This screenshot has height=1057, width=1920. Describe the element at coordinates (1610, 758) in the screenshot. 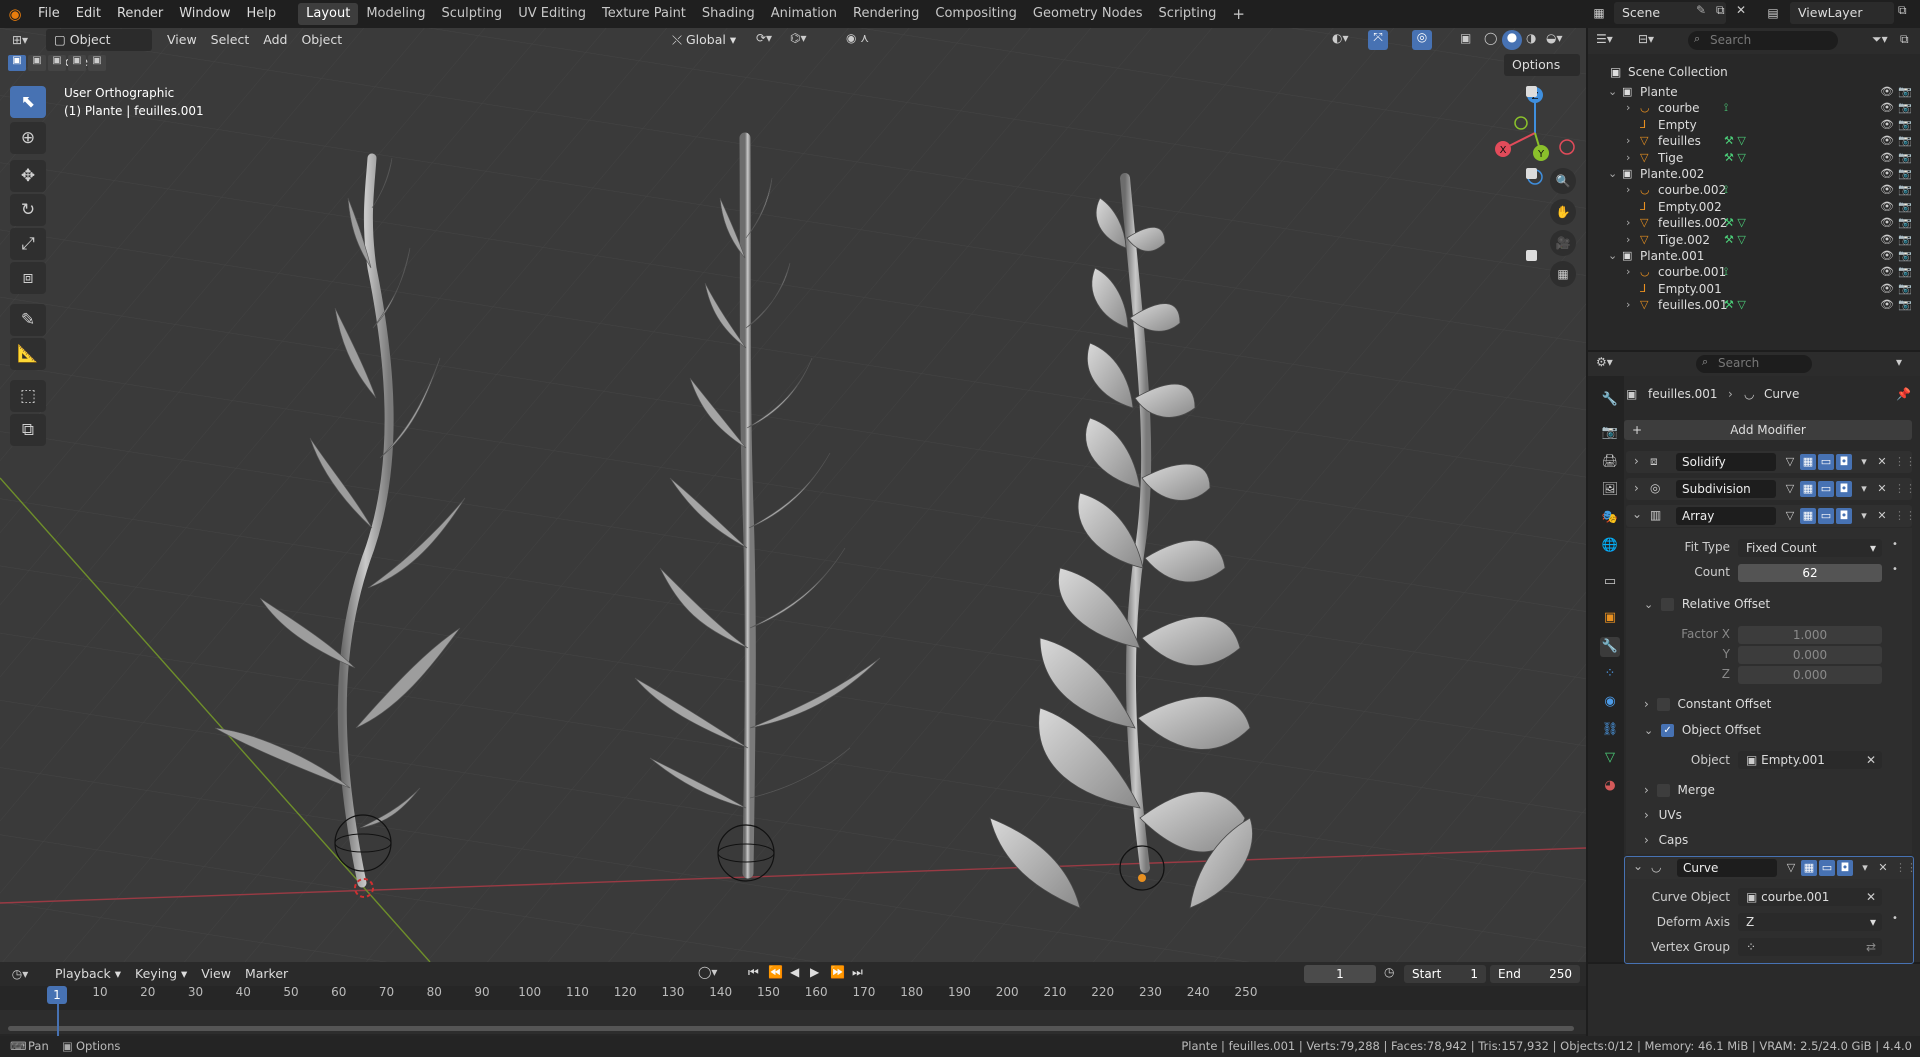

I see `data-tab-icon: ▽` at that location.